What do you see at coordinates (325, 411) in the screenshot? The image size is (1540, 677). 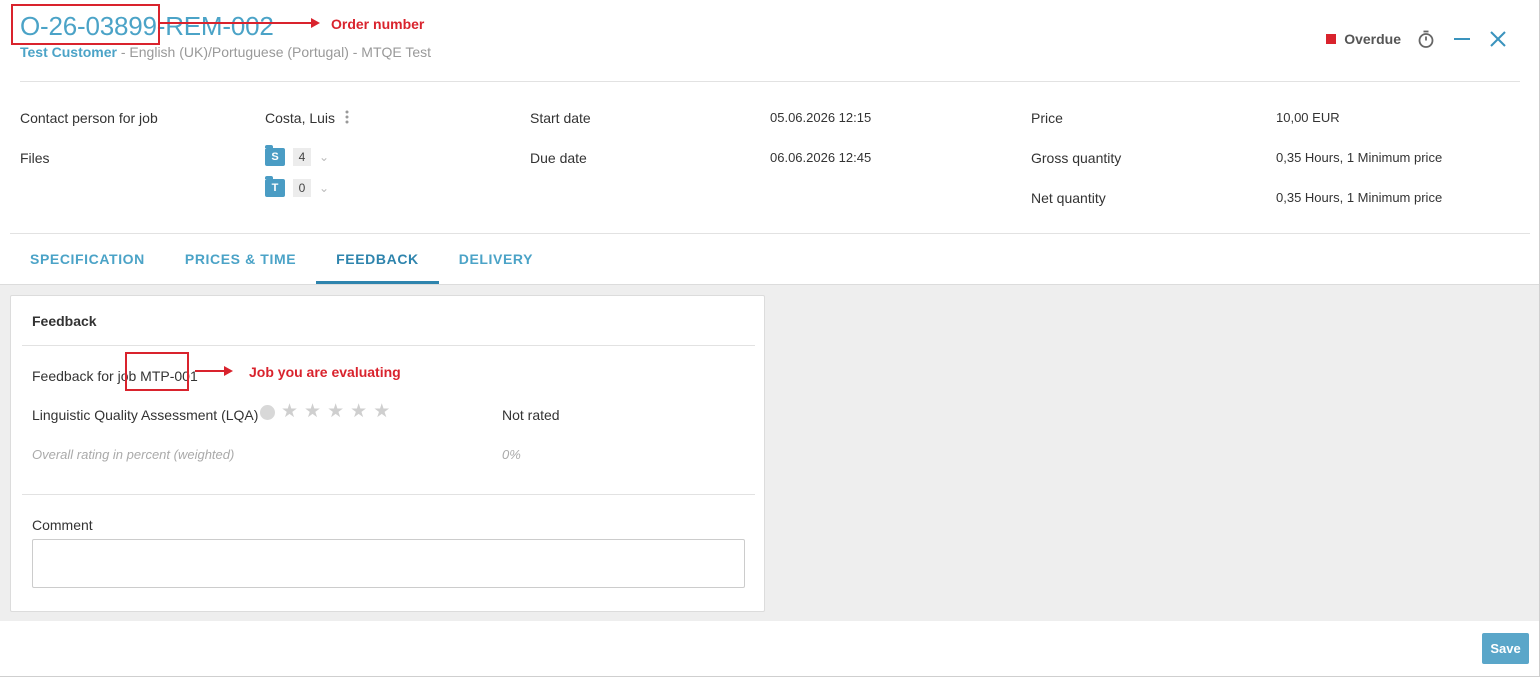 I see `lqa-star-rating: ★ ★ ★ ★ ★` at bounding box center [325, 411].